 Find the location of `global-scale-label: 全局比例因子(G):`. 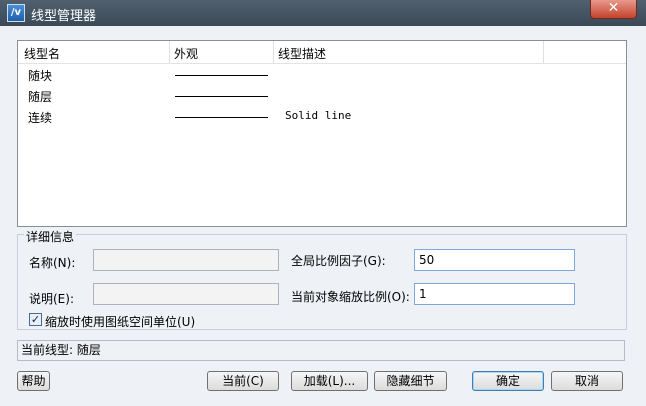

global-scale-label: 全局比例因子(G): is located at coordinates (338, 261).